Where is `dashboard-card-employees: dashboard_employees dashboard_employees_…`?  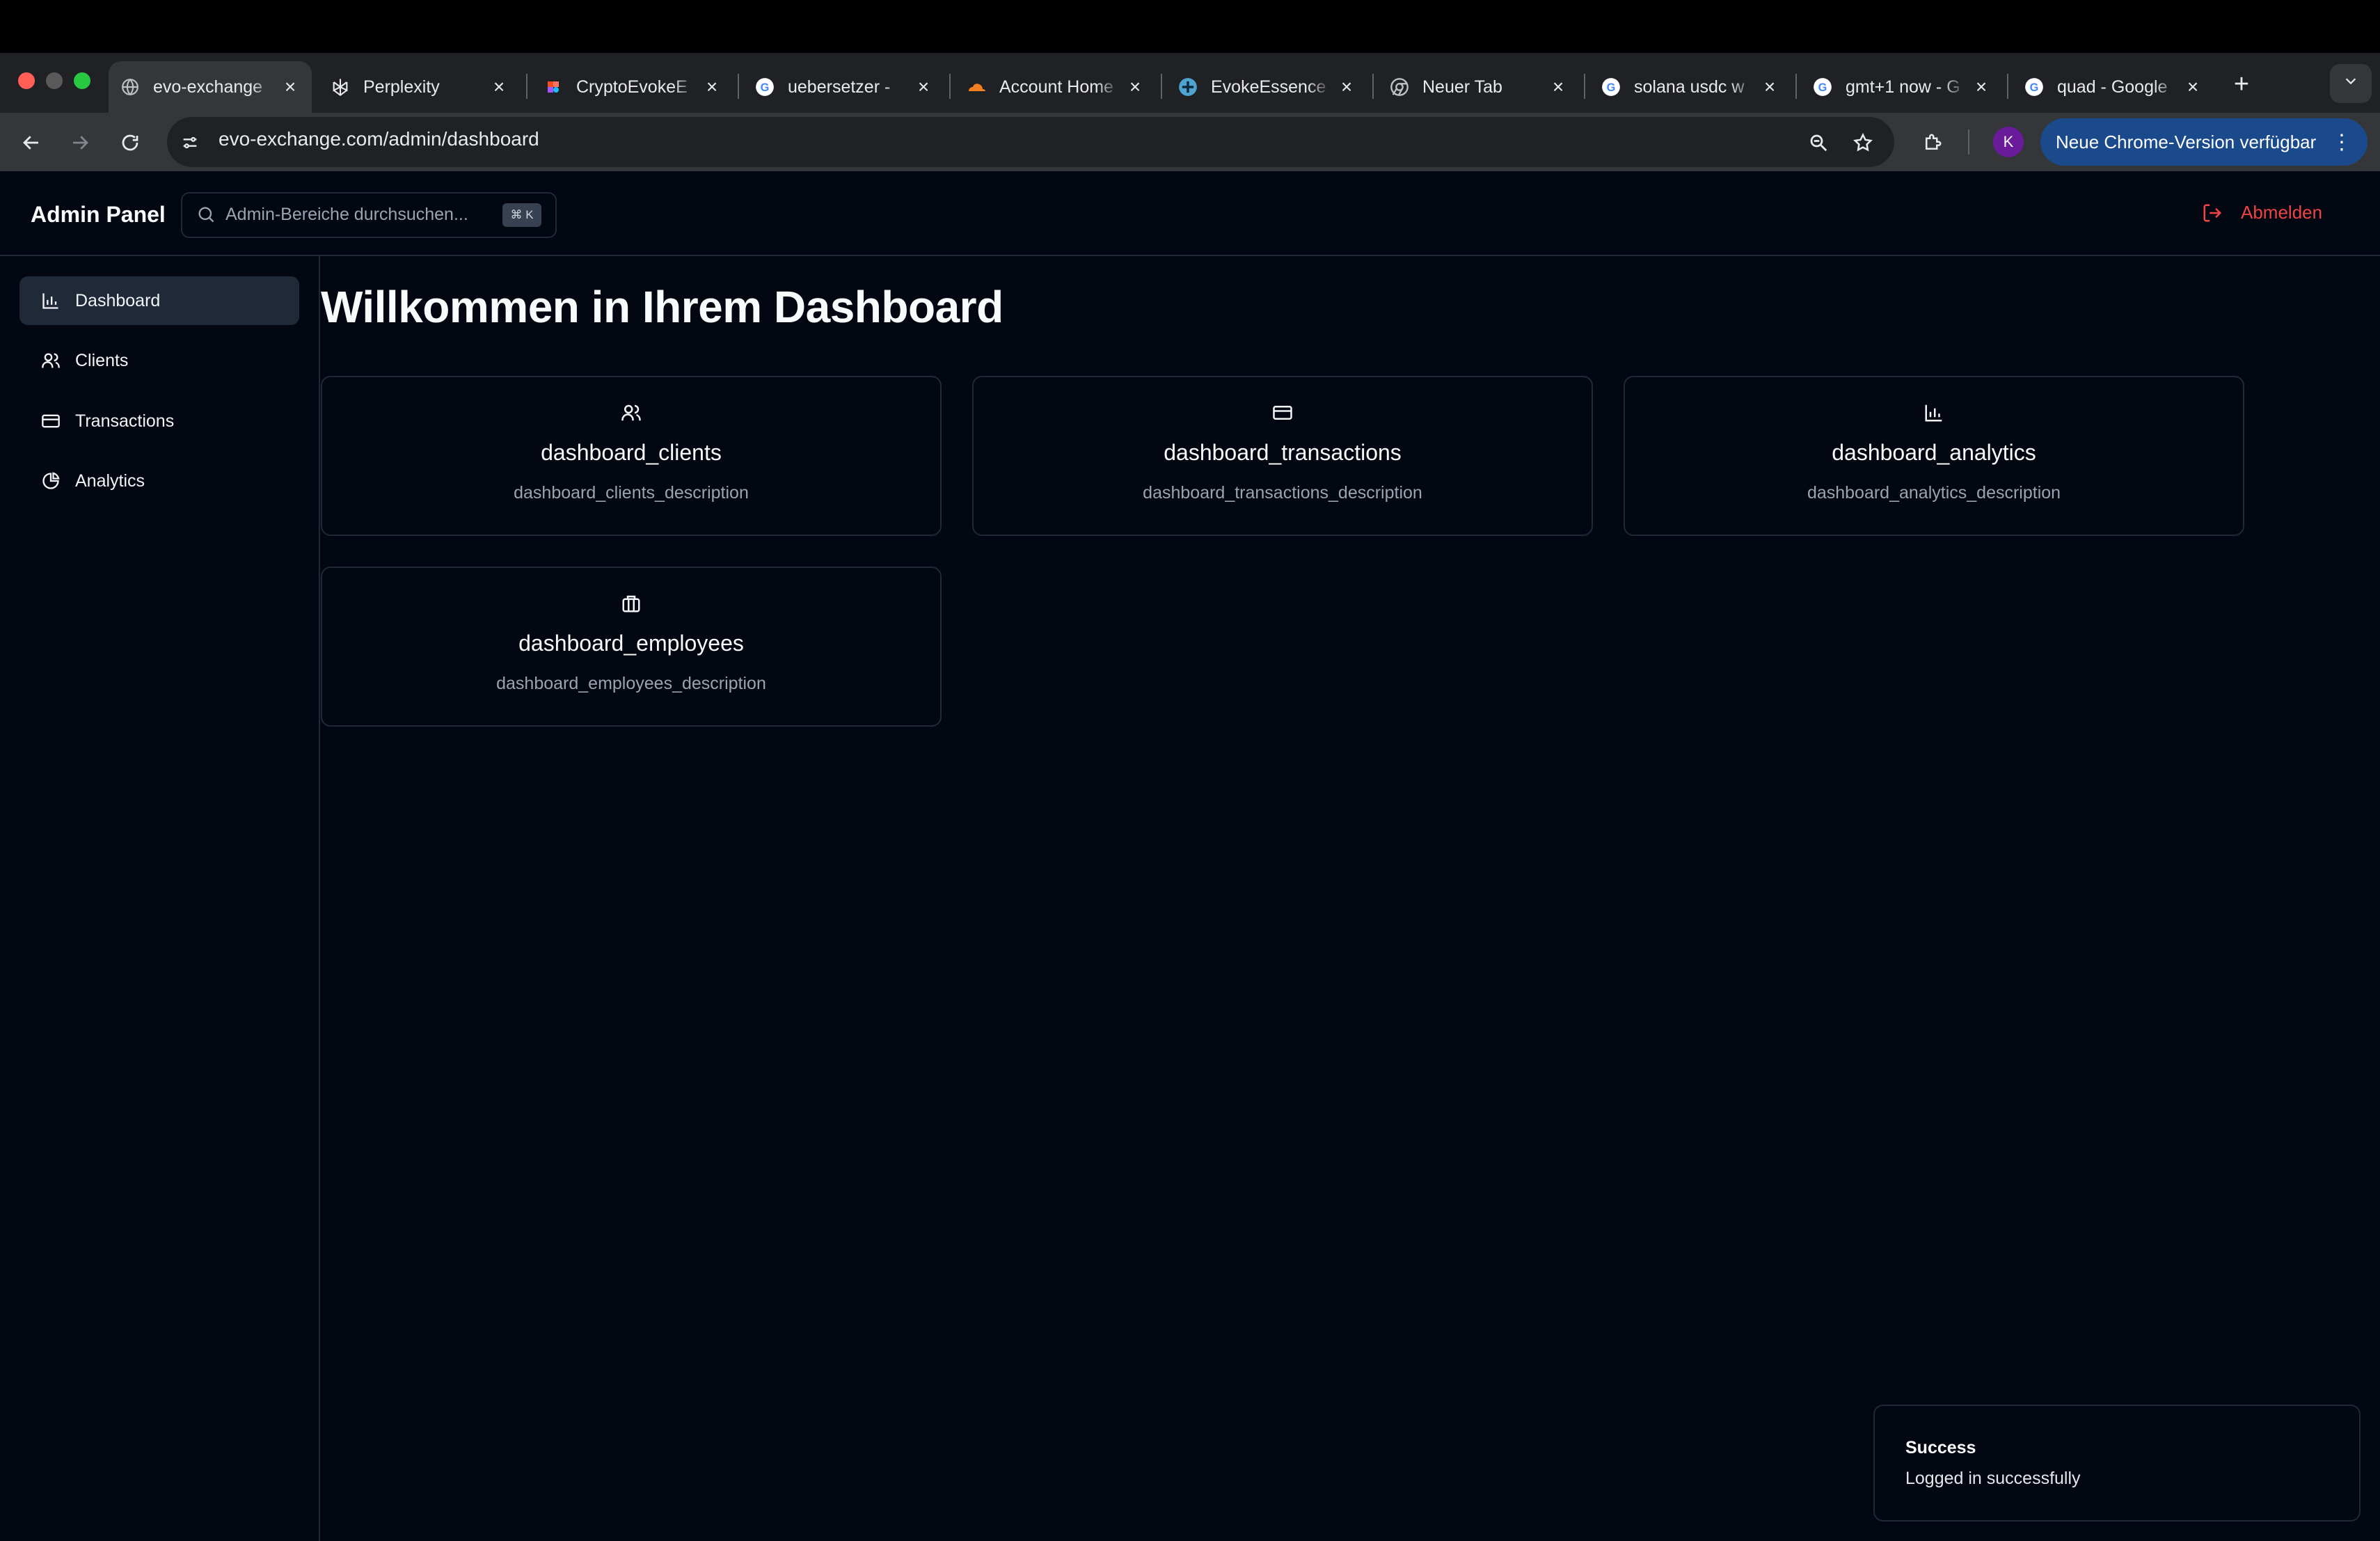 dashboard-card-employees: dashboard_employees dashboard_employees_… is located at coordinates (631, 647).